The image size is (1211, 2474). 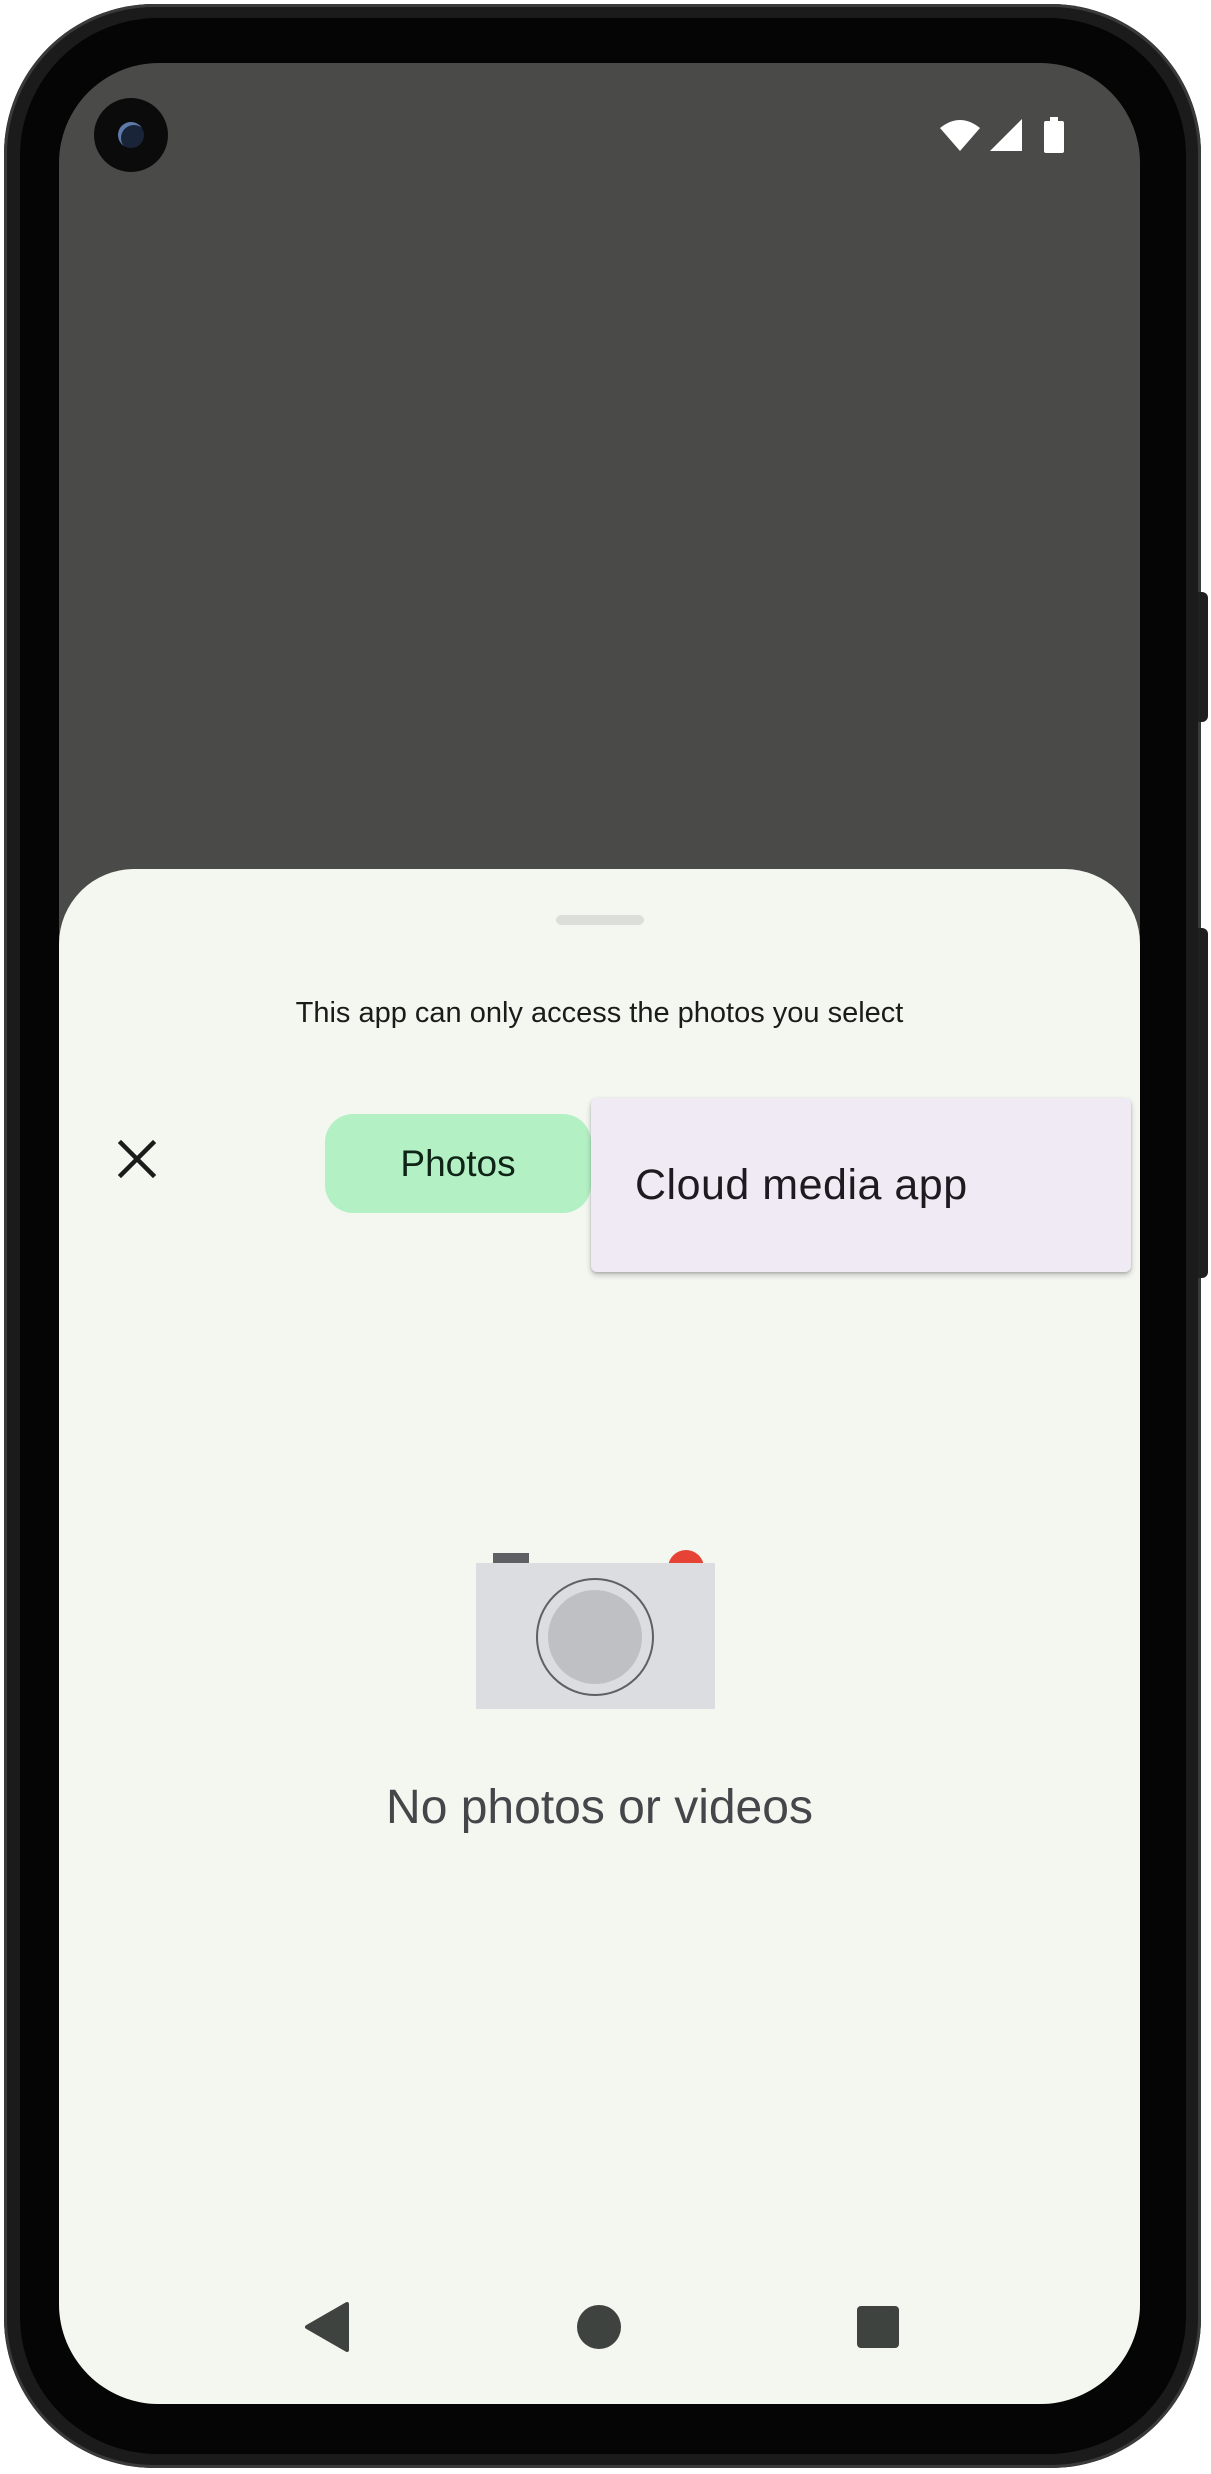 What do you see at coordinates (599, 1631) in the screenshot?
I see `camera-illustration` at bounding box center [599, 1631].